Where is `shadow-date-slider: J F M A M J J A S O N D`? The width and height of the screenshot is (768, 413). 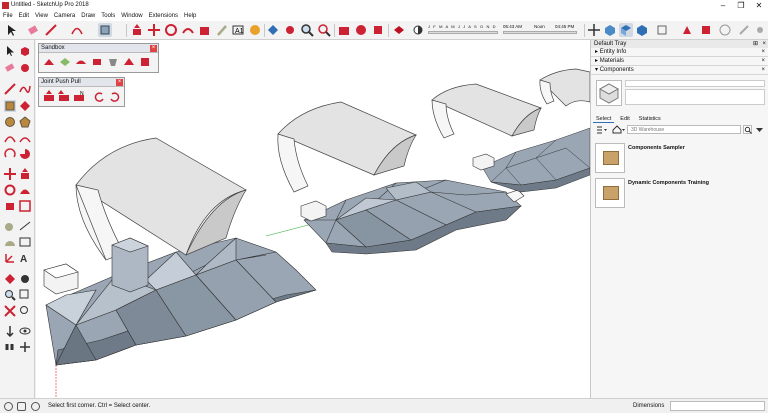 shadow-date-slider: J F M A M J J A S O N D is located at coordinates (463, 30).